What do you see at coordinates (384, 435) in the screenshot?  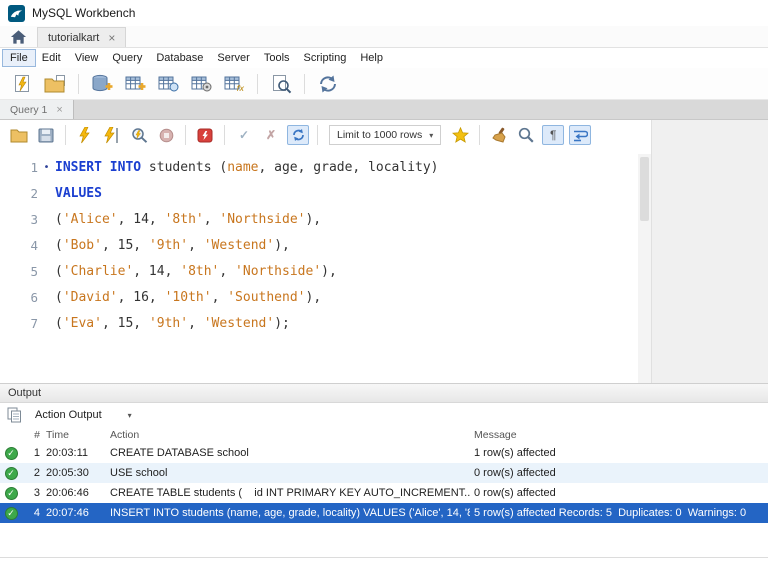 I see `output-table-header: # Time Action Message` at bounding box center [384, 435].